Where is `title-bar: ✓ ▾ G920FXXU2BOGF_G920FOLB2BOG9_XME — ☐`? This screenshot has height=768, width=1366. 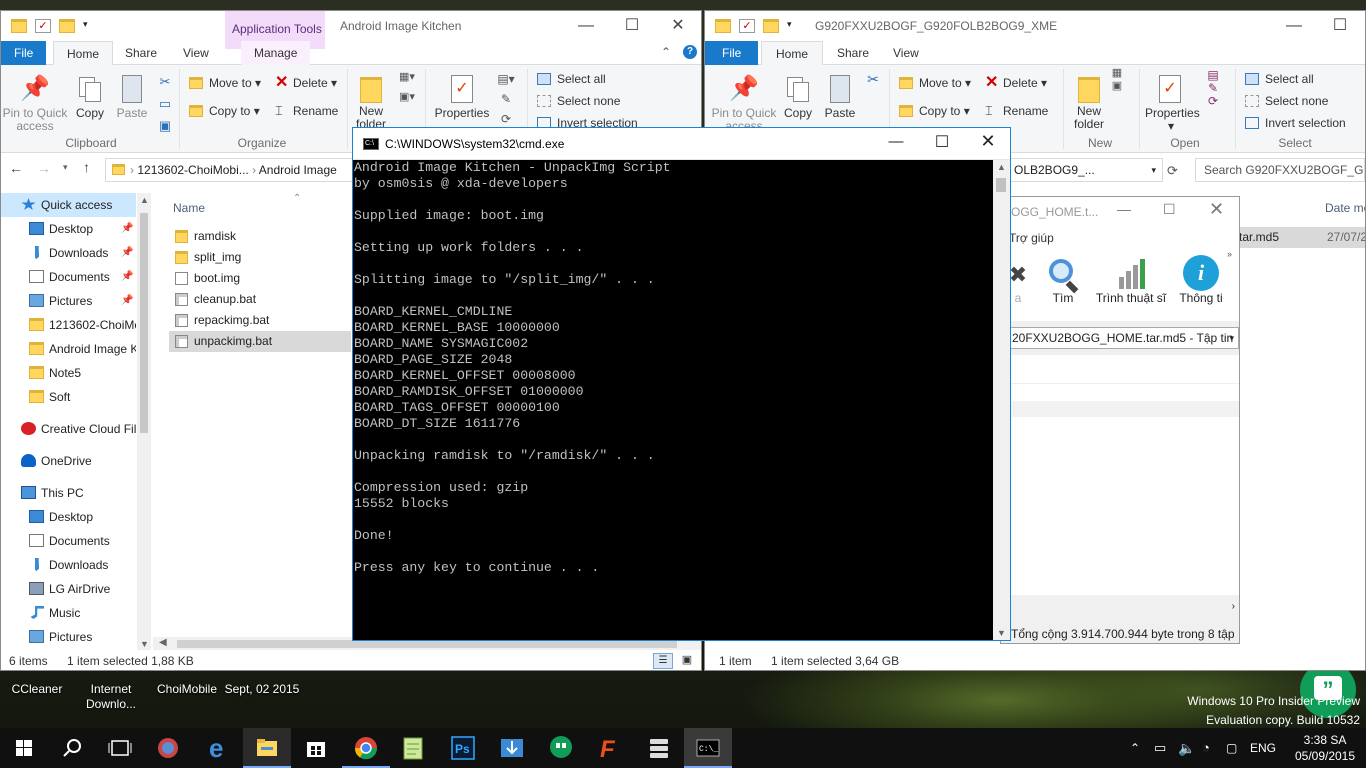 title-bar: ✓ ▾ G920FXXU2BOGF_G920FOLB2BOG9_XME — ☐ is located at coordinates (1035, 26).